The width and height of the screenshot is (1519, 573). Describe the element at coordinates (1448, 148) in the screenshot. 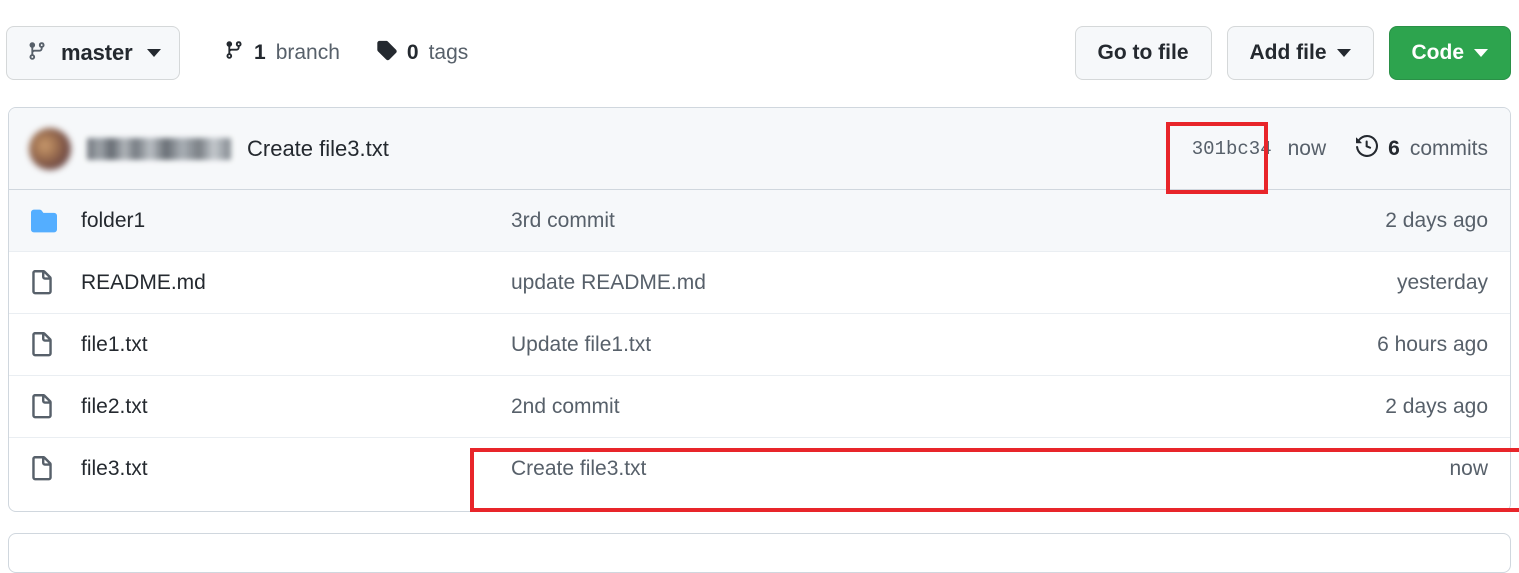

I see `commits-count-label: commits` at that location.